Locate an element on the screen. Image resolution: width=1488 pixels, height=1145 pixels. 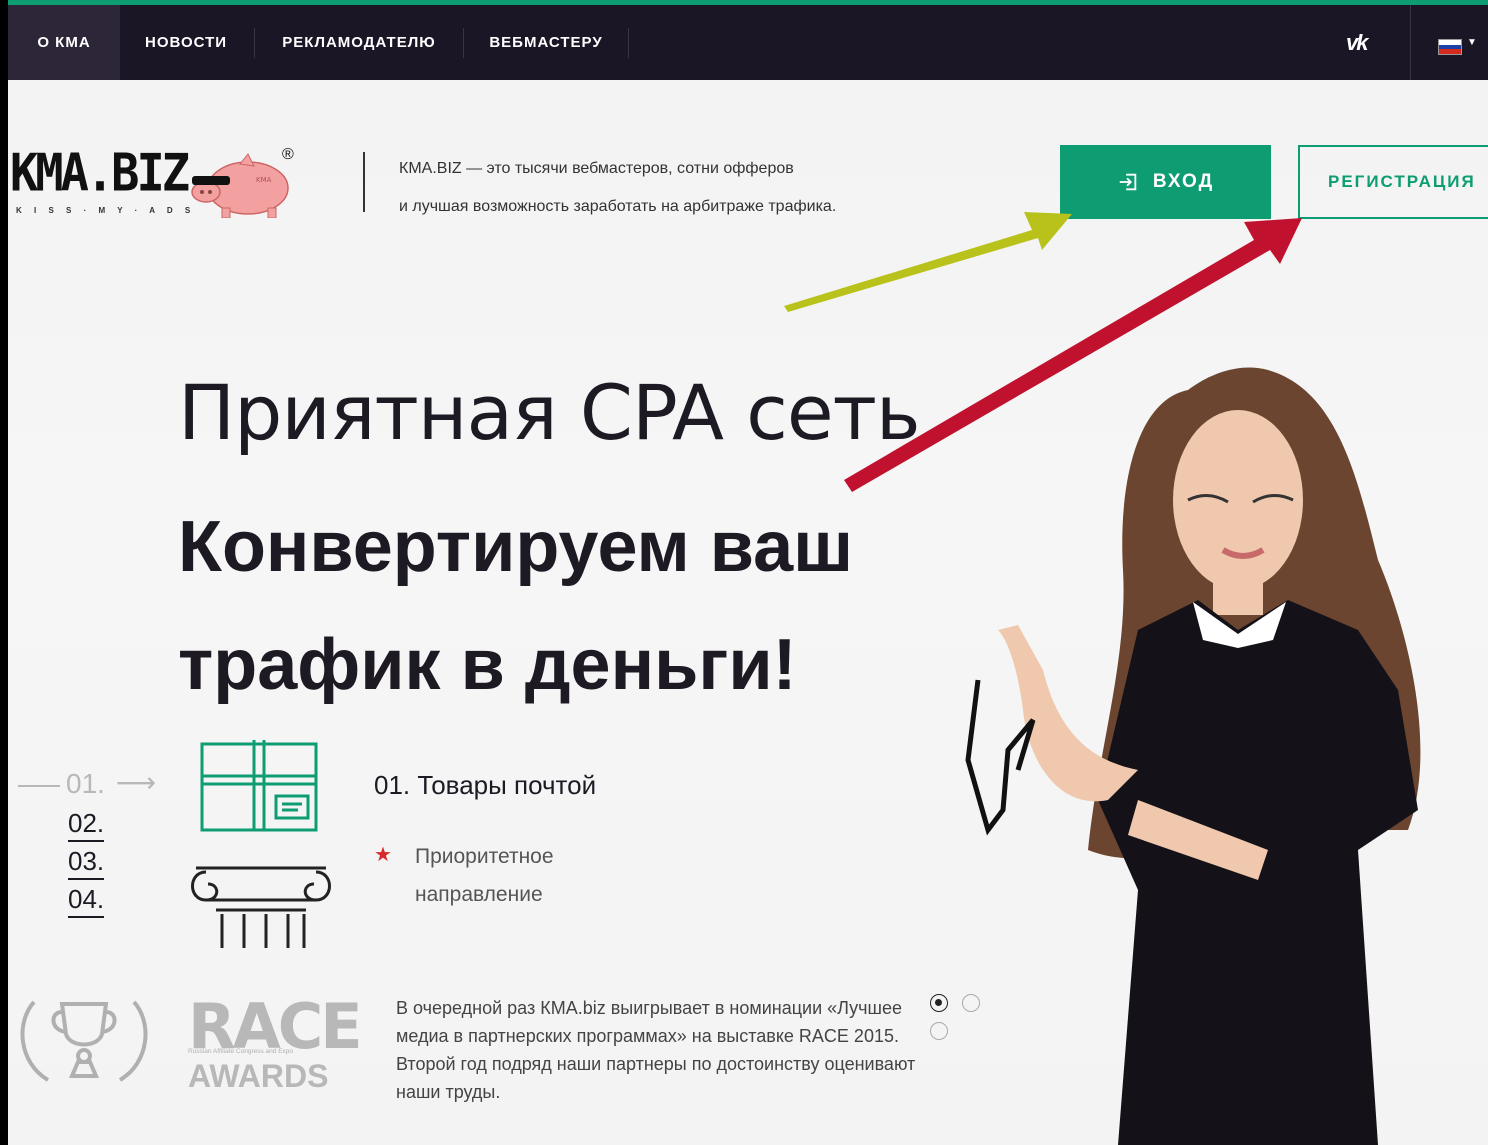
nav-item-about: О КМА is located at coordinates (64, 42).